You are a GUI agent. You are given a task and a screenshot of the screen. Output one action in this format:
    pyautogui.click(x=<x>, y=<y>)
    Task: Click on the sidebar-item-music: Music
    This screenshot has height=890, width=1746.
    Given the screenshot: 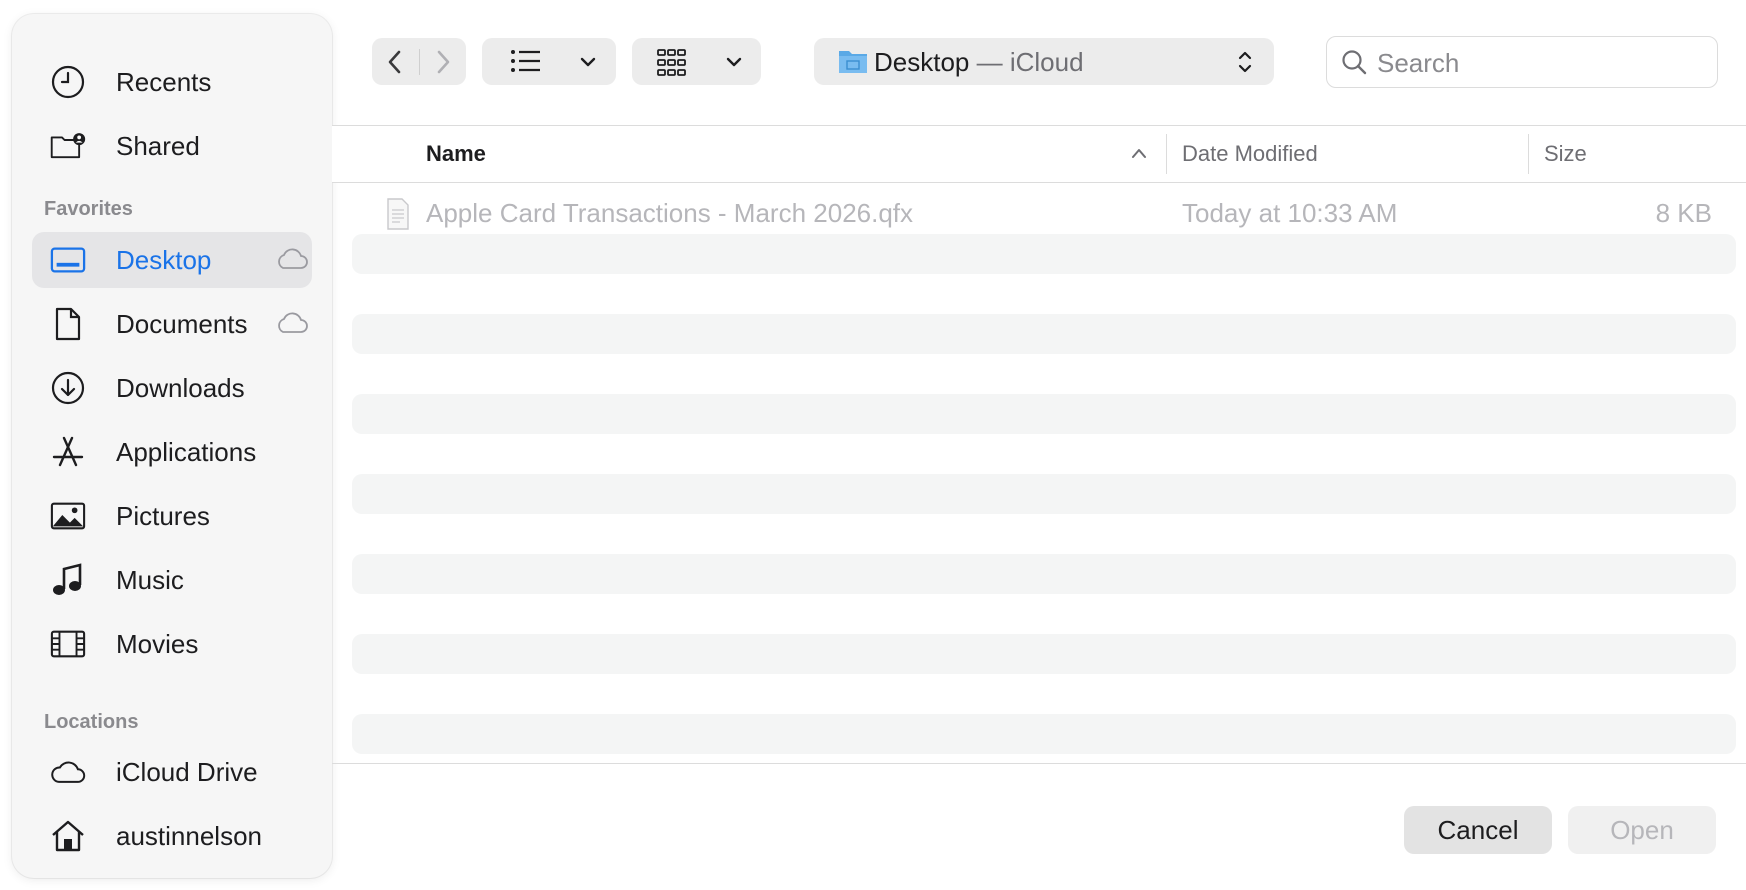 What is the action you would take?
    pyautogui.click(x=172, y=580)
    